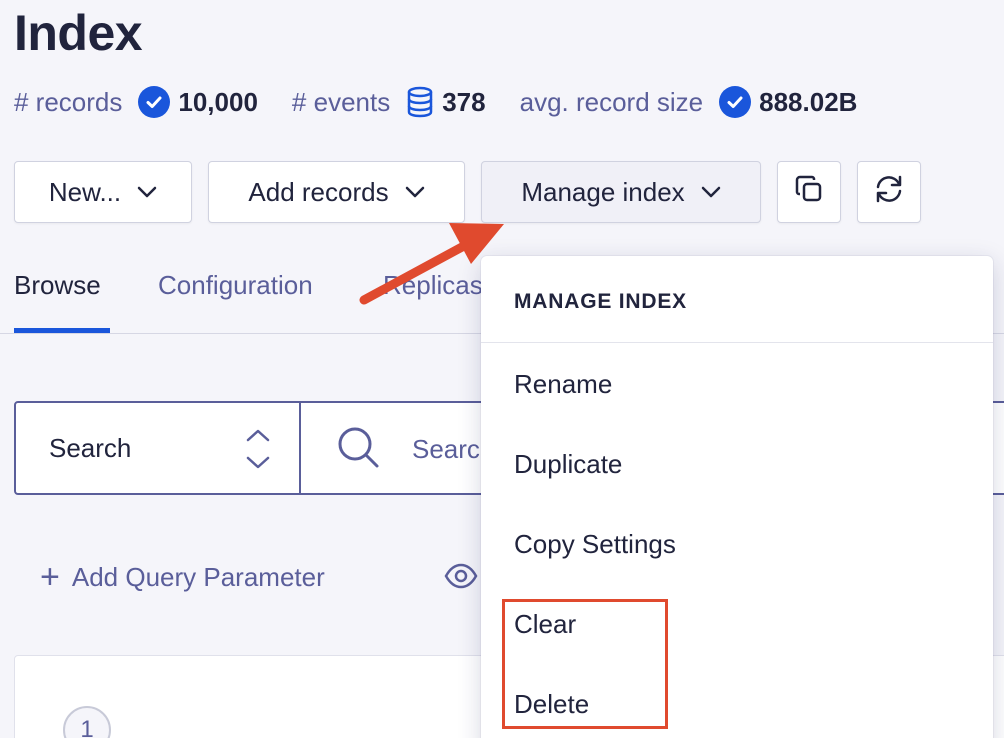  I want to click on manage-index-button: Manage index, so click(621, 192).